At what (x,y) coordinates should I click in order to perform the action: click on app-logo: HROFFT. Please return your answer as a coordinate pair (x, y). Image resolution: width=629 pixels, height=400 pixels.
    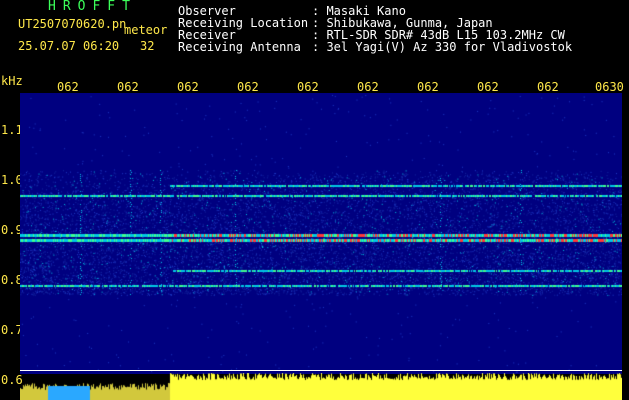
    Looking at the image, I should click on (92, 7).